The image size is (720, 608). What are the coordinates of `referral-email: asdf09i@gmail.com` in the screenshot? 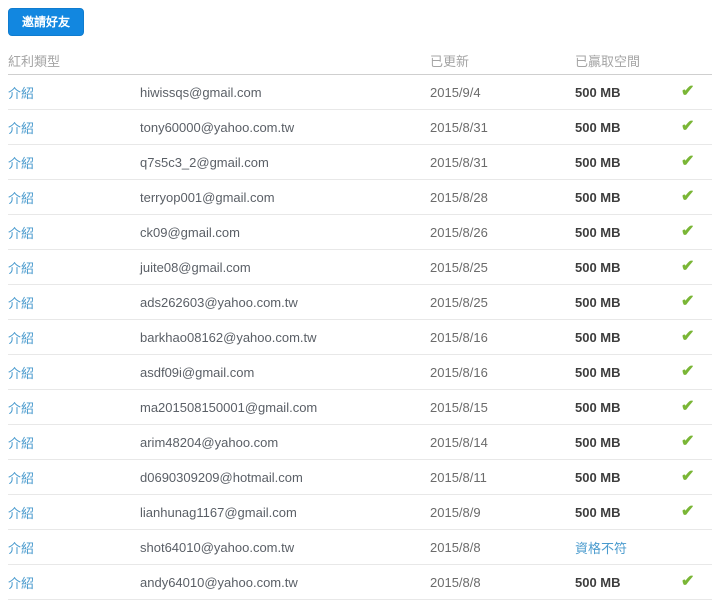 It's located at (197, 372).